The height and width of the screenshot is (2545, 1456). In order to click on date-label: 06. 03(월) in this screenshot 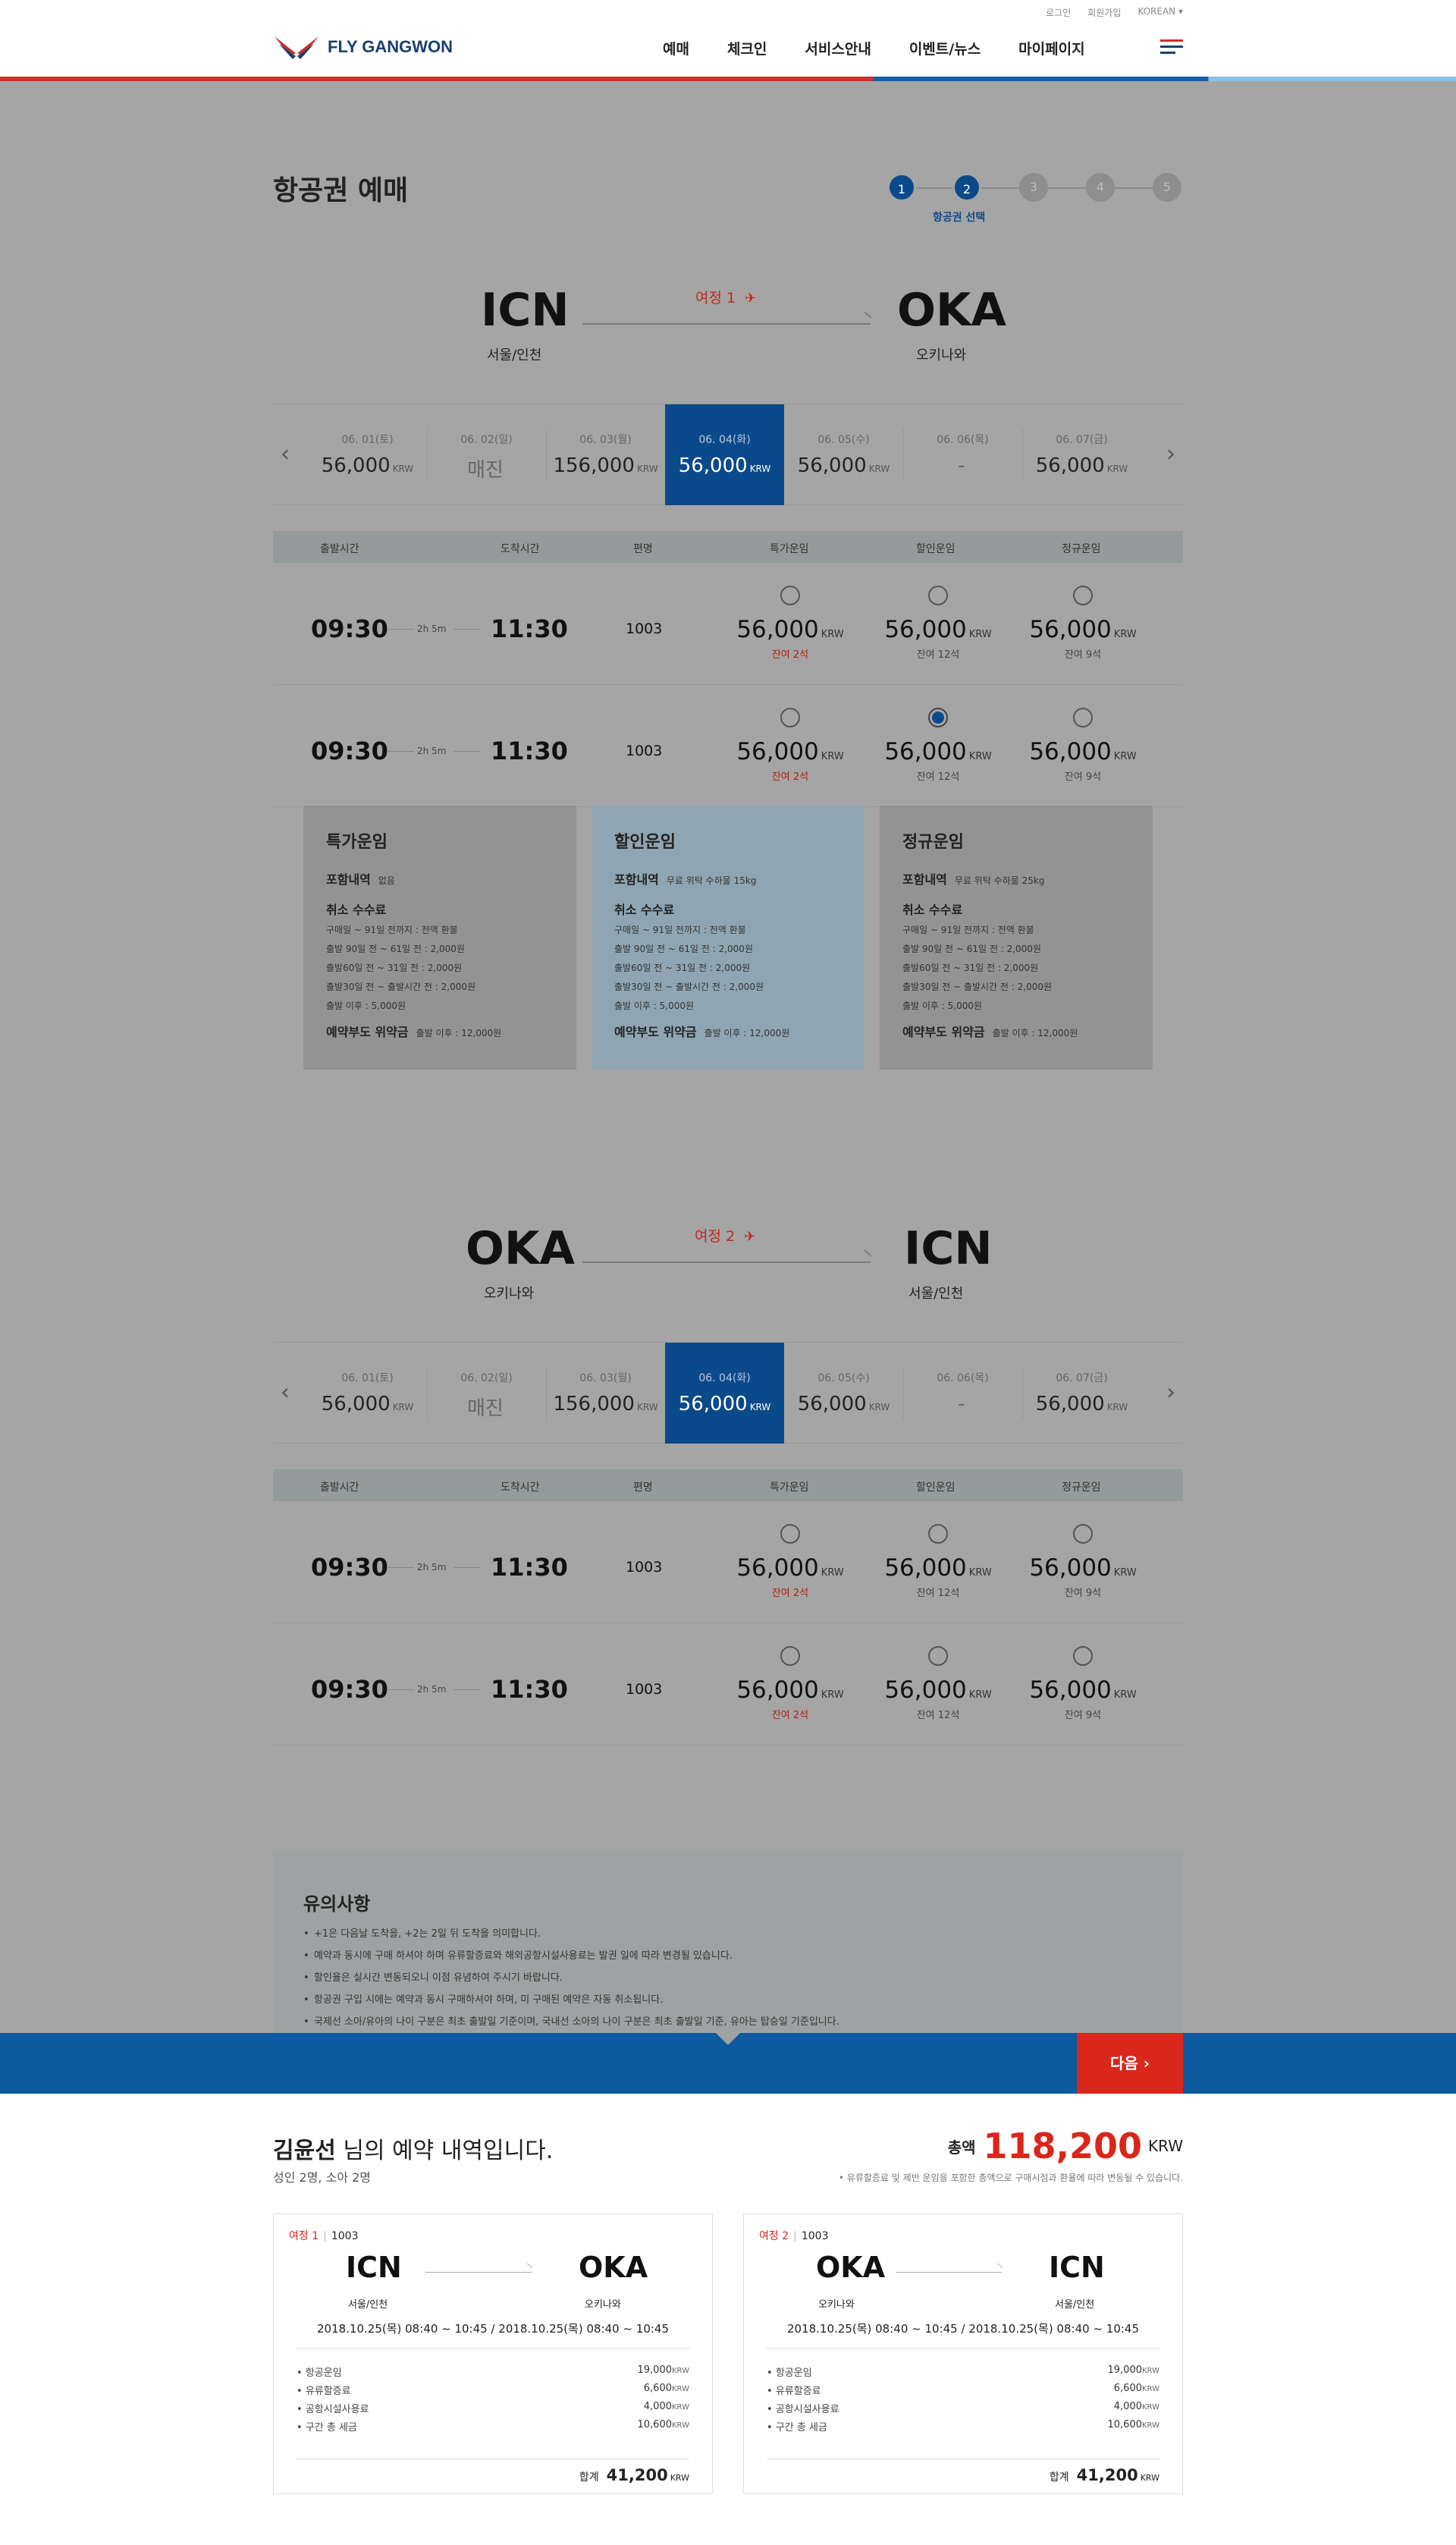, I will do `click(605, 440)`.